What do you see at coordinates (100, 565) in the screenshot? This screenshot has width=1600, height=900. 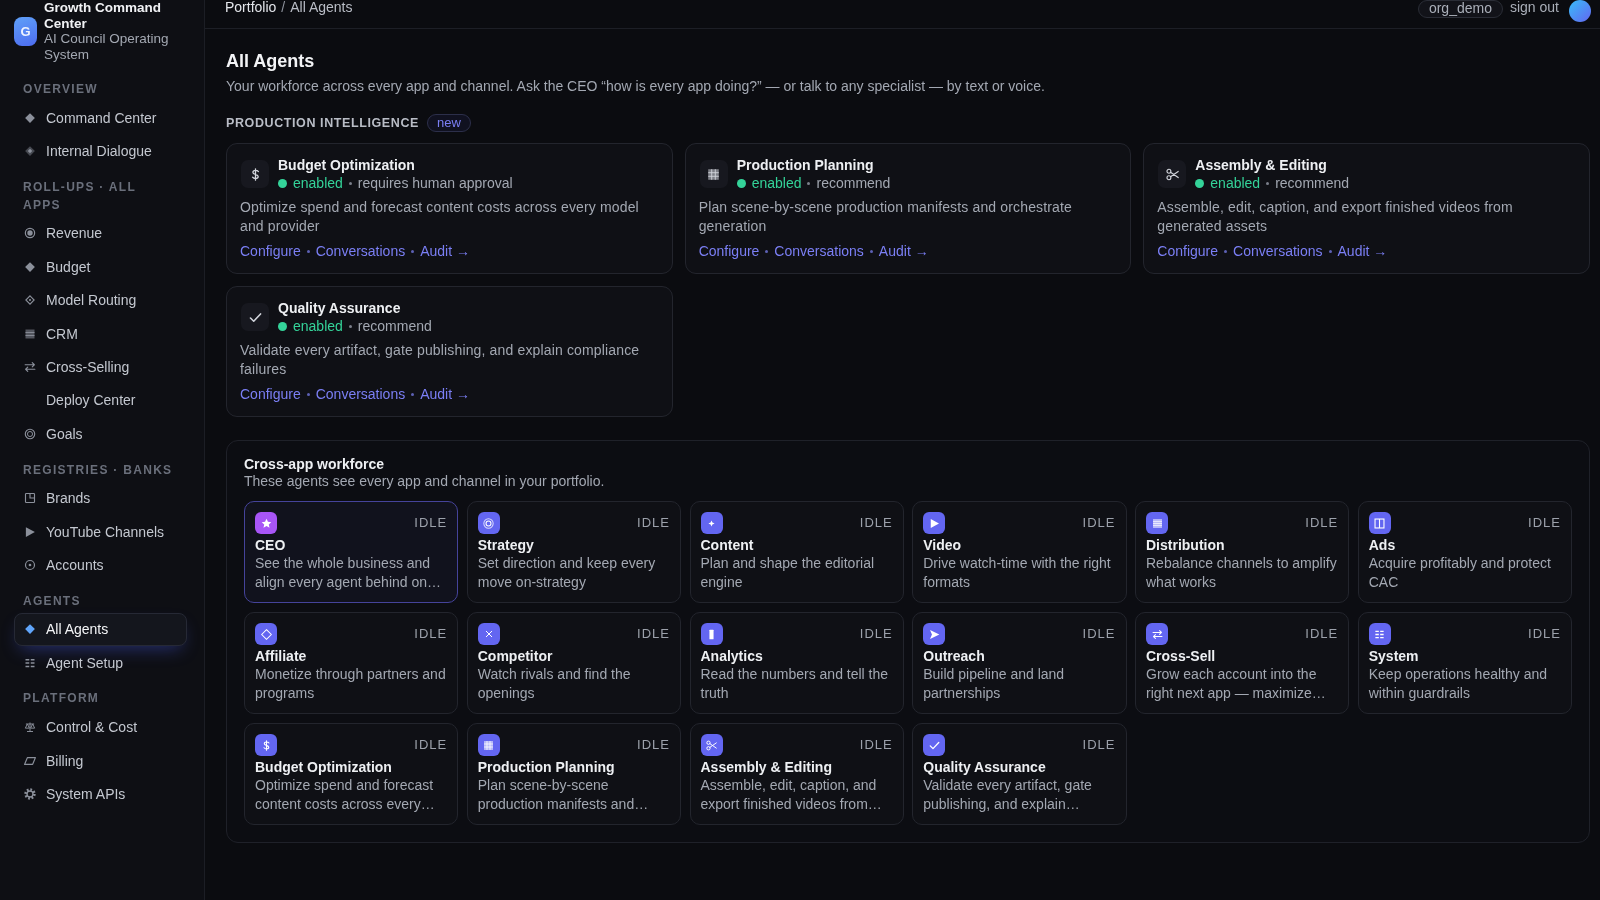 I see `sidebar-item: Accounts` at bounding box center [100, 565].